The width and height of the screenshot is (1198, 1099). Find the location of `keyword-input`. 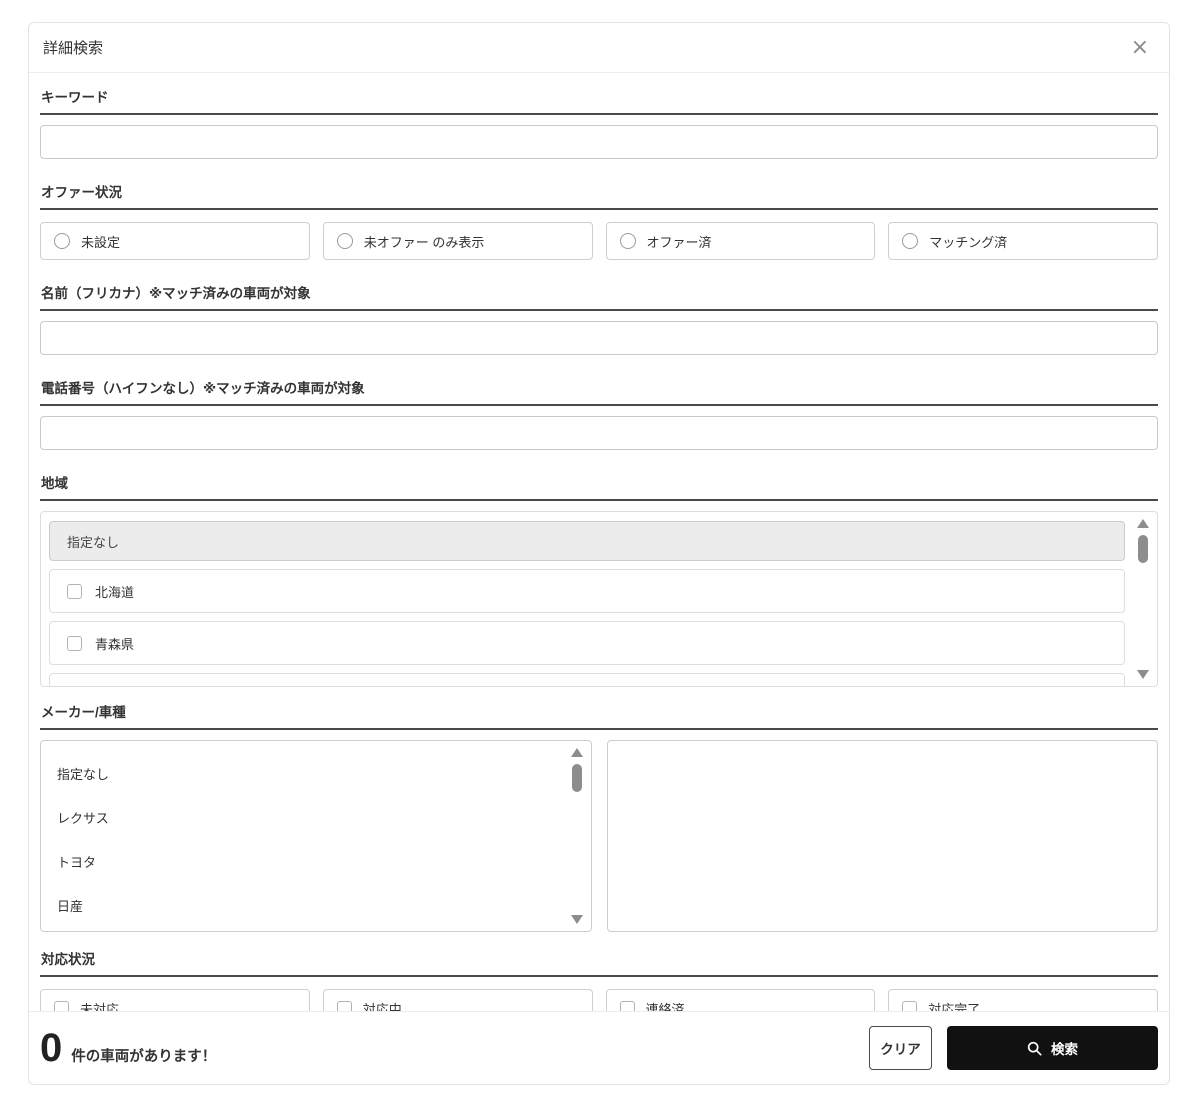

keyword-input is located at coordinates (599, 142).